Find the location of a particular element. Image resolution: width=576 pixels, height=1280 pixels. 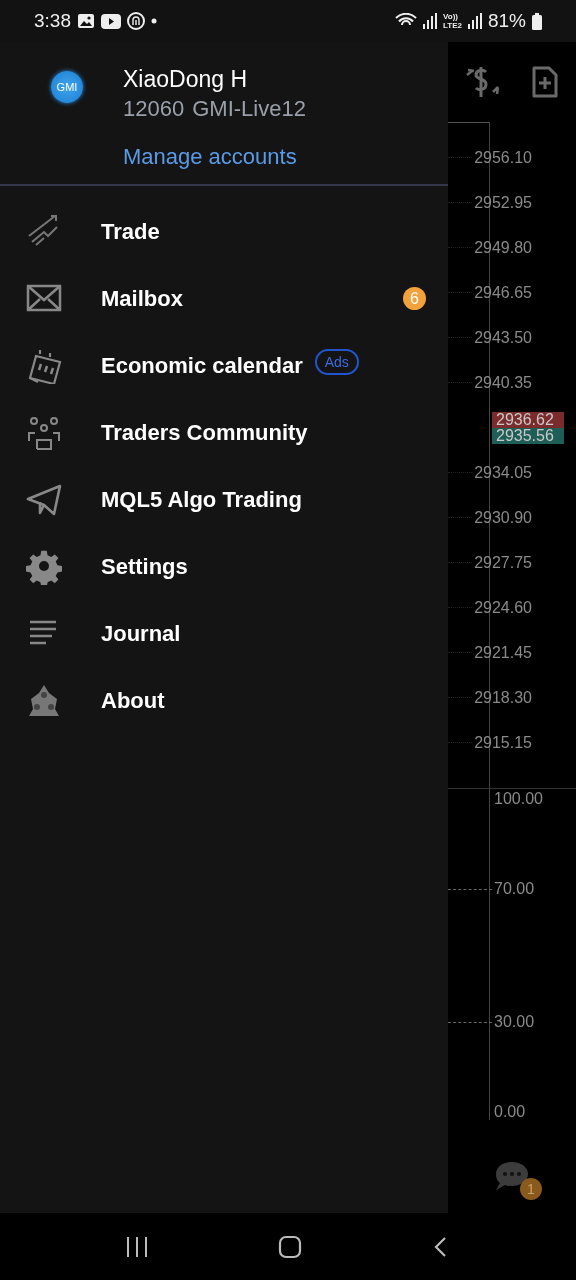

price-label: 2915.15 is located at coordinates (502, 742).